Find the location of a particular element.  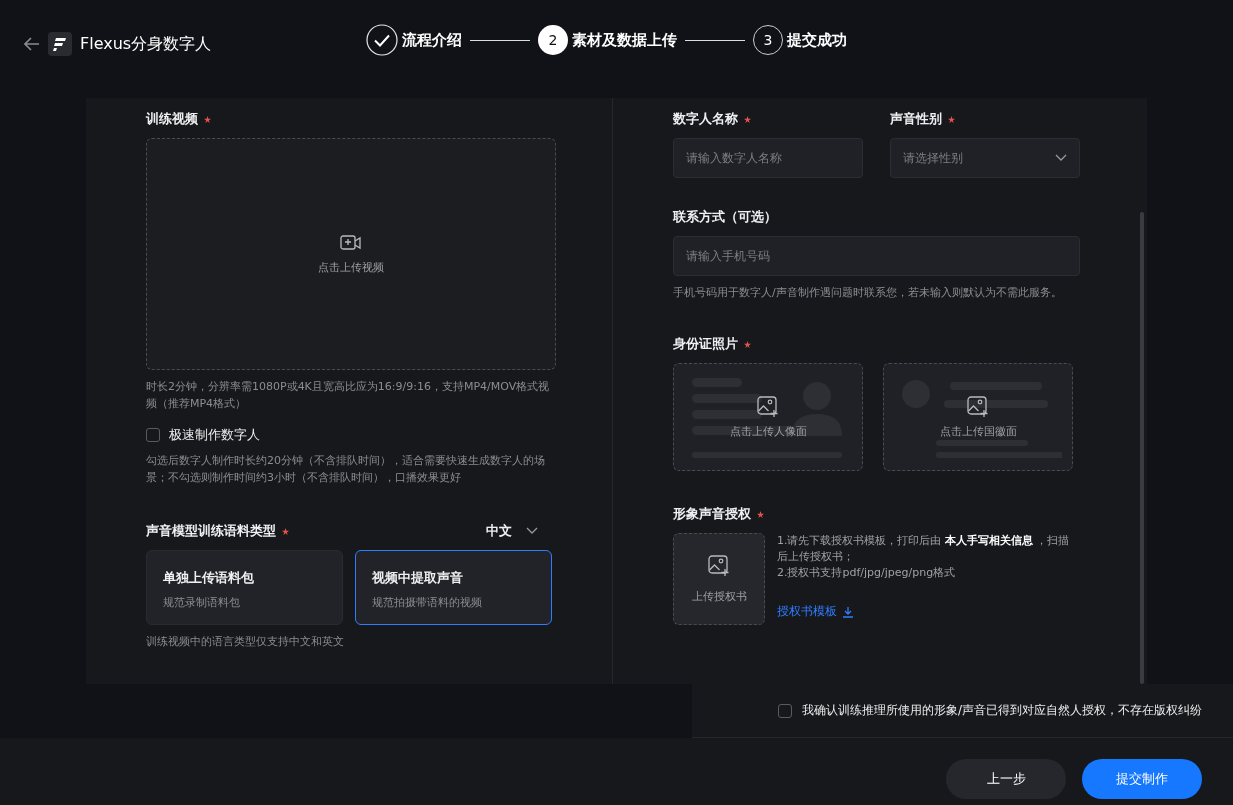

field-label: 训练视频 is located at coordinates (351, 119).